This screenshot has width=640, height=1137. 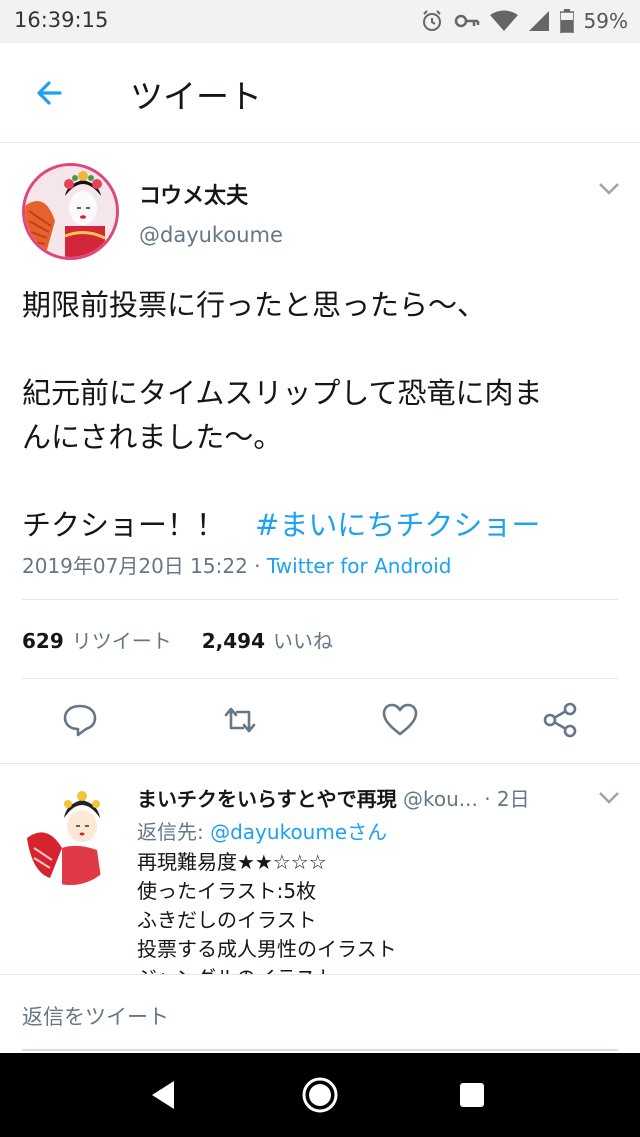 What do you see at coordinates (503, 20) in the screenshot?
I see `wifi-icon` at bounding box center [503, 20].